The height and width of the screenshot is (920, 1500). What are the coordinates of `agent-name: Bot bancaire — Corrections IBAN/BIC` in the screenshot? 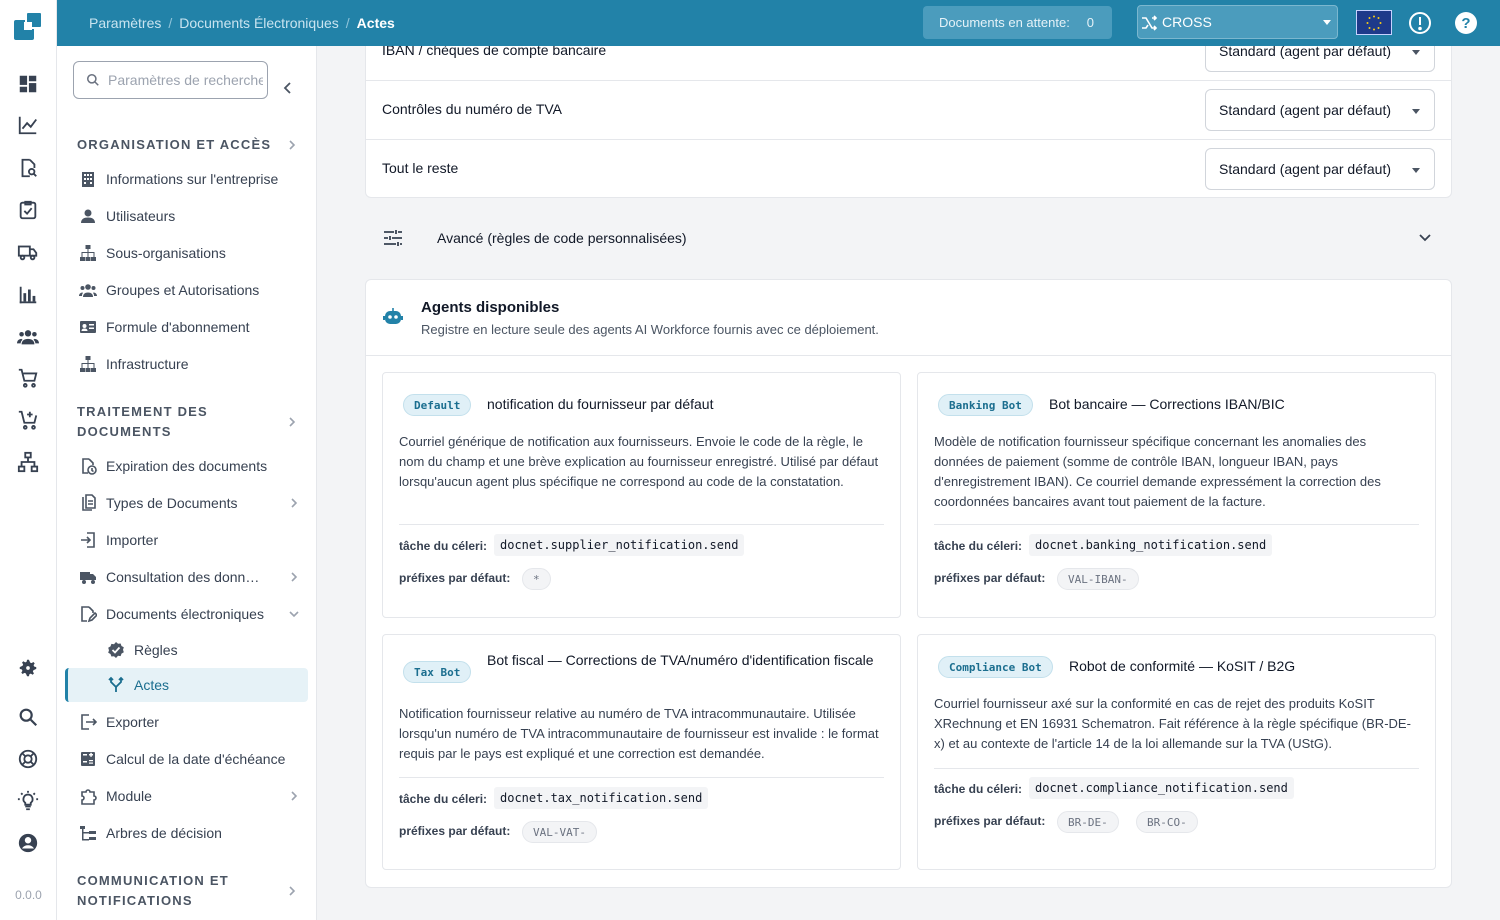 It's located at (1167, 404).